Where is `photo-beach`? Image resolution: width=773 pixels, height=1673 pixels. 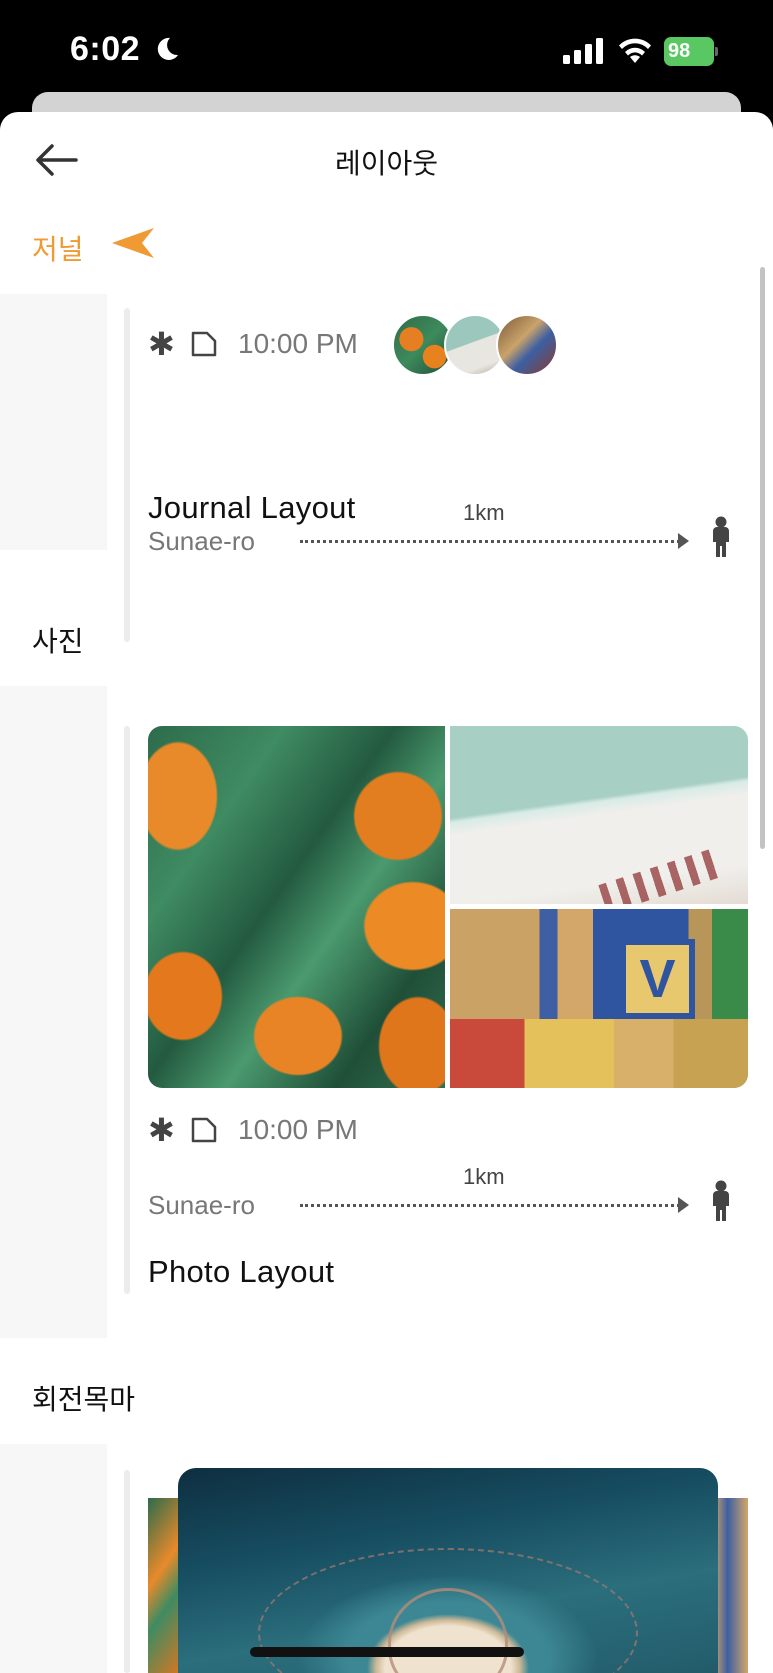
photo-beach is located at coordinates (599, 815).